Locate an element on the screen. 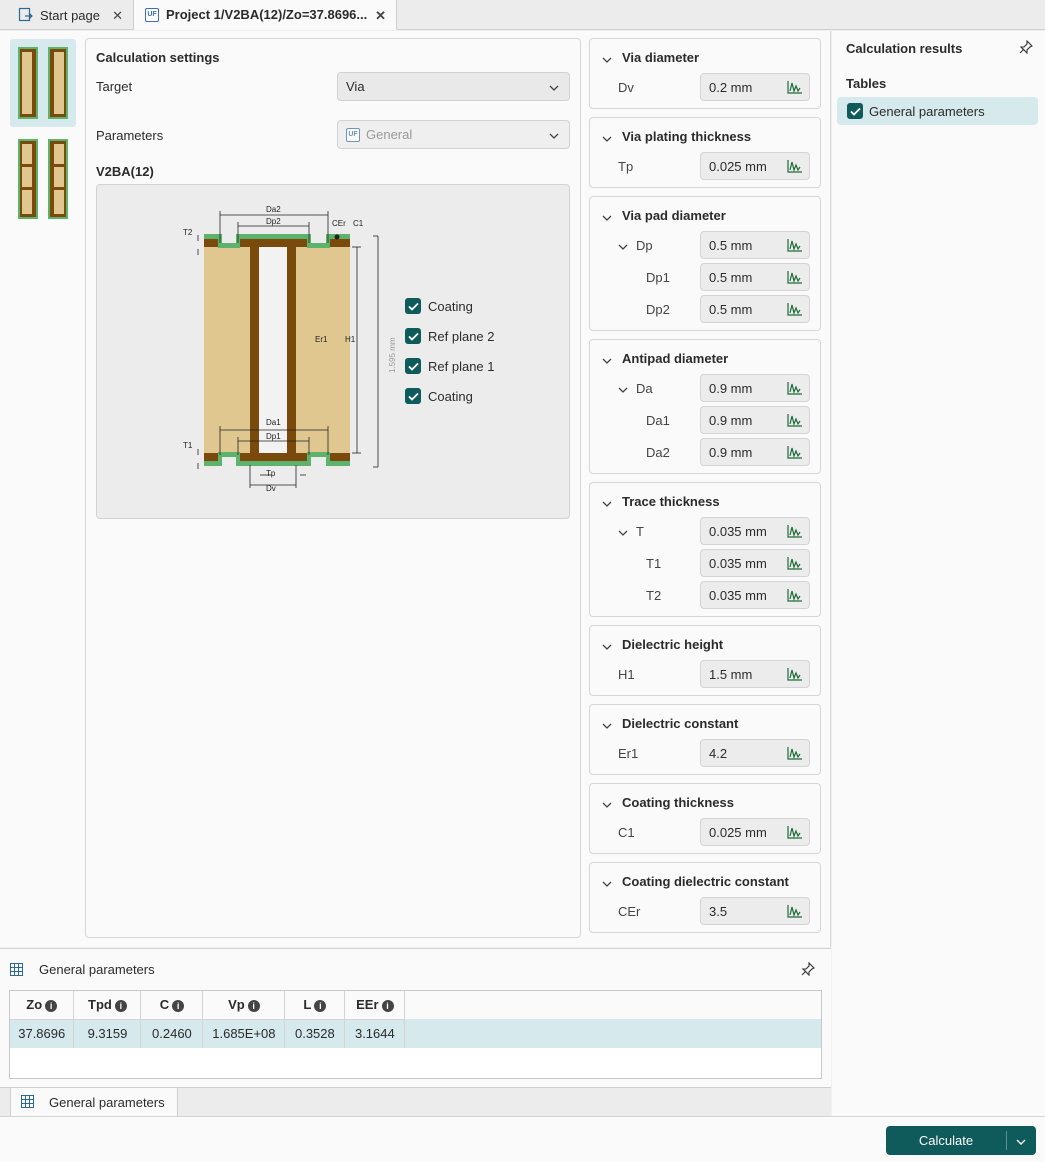  column-header-eer: EEr i is located at coordinates (375, 1005).